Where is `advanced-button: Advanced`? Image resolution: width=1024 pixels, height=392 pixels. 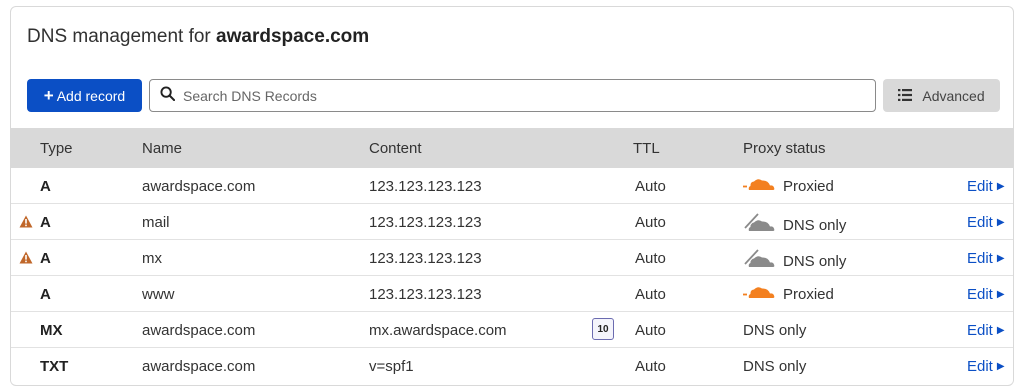
advanced-button: Advanced is located at coordinates (941, 95).